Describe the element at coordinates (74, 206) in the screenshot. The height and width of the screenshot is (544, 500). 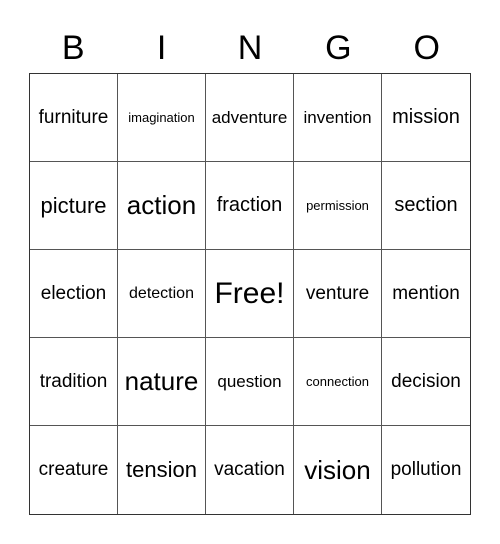
I see `bingo-cell: picture` at that location.